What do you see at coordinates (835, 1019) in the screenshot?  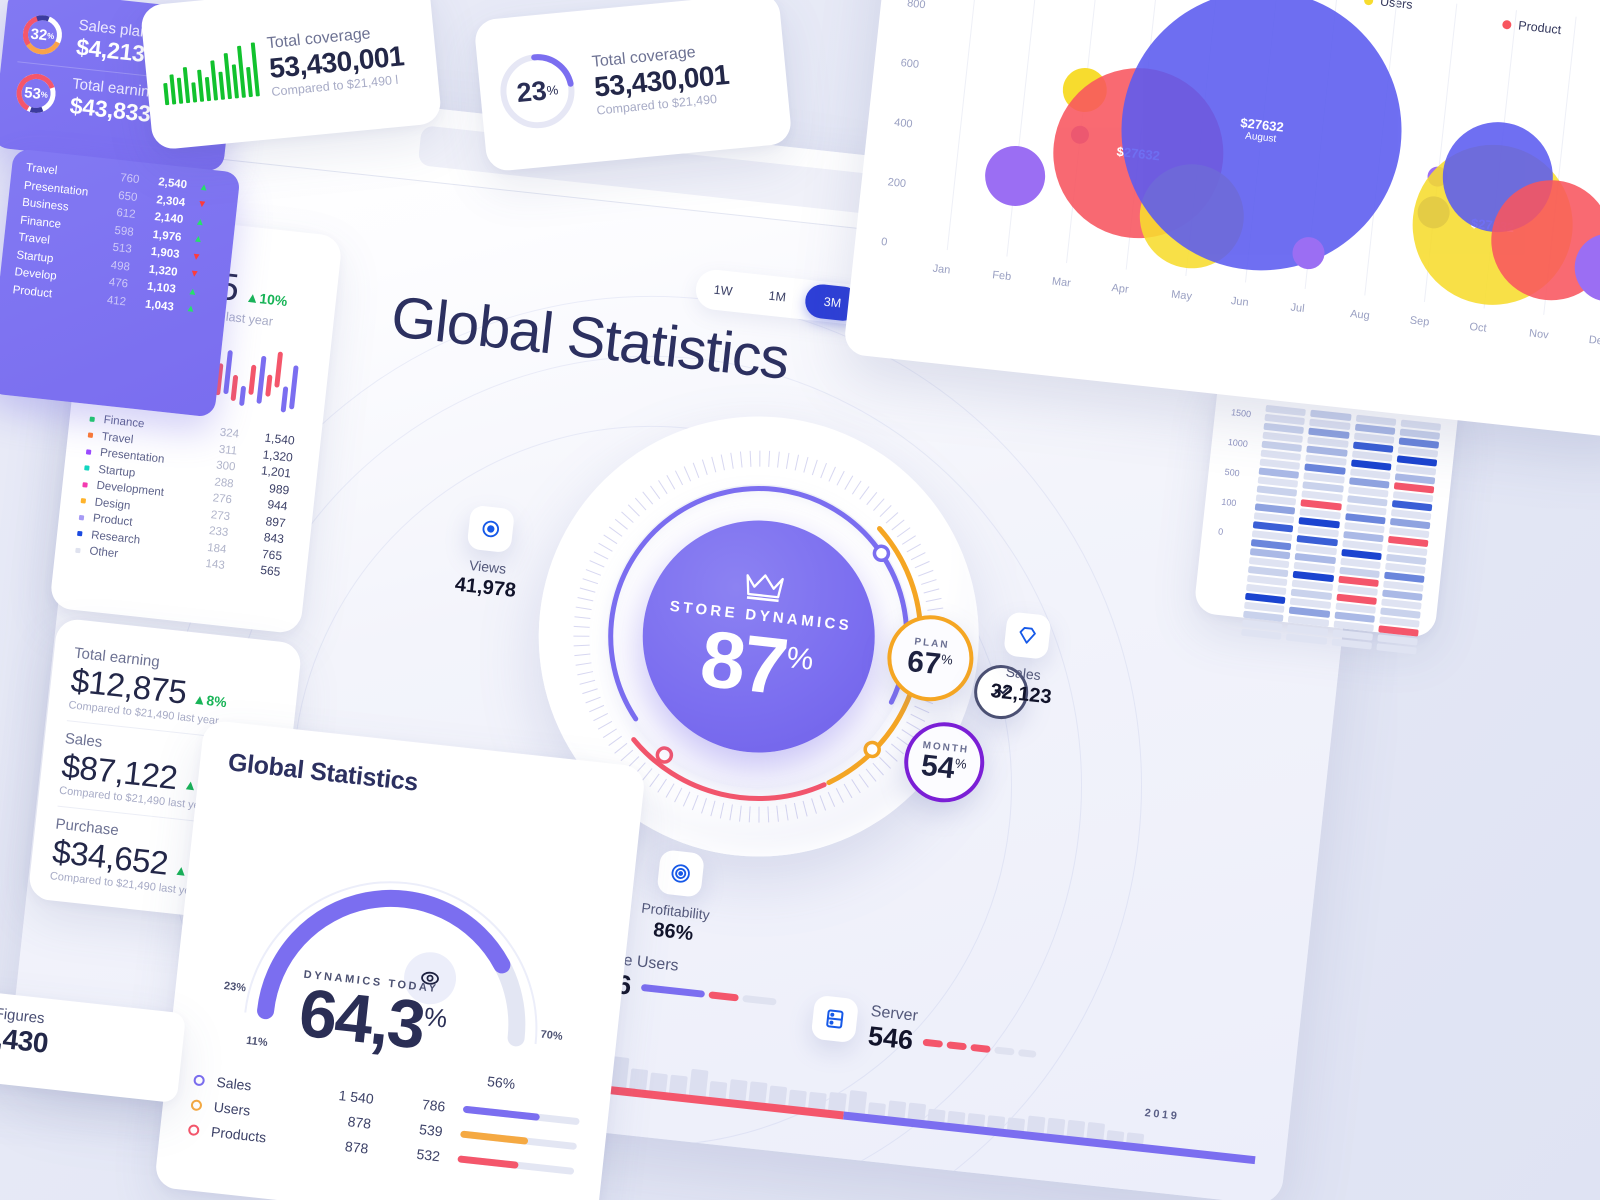 I see `server-icon-box` at bounding box center [835, 1019].